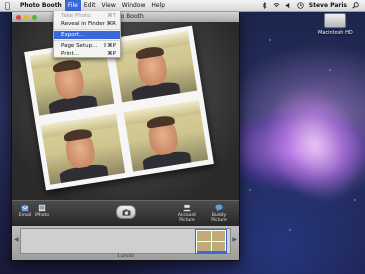  I want to click on email-label: Email, so click(25, 215).